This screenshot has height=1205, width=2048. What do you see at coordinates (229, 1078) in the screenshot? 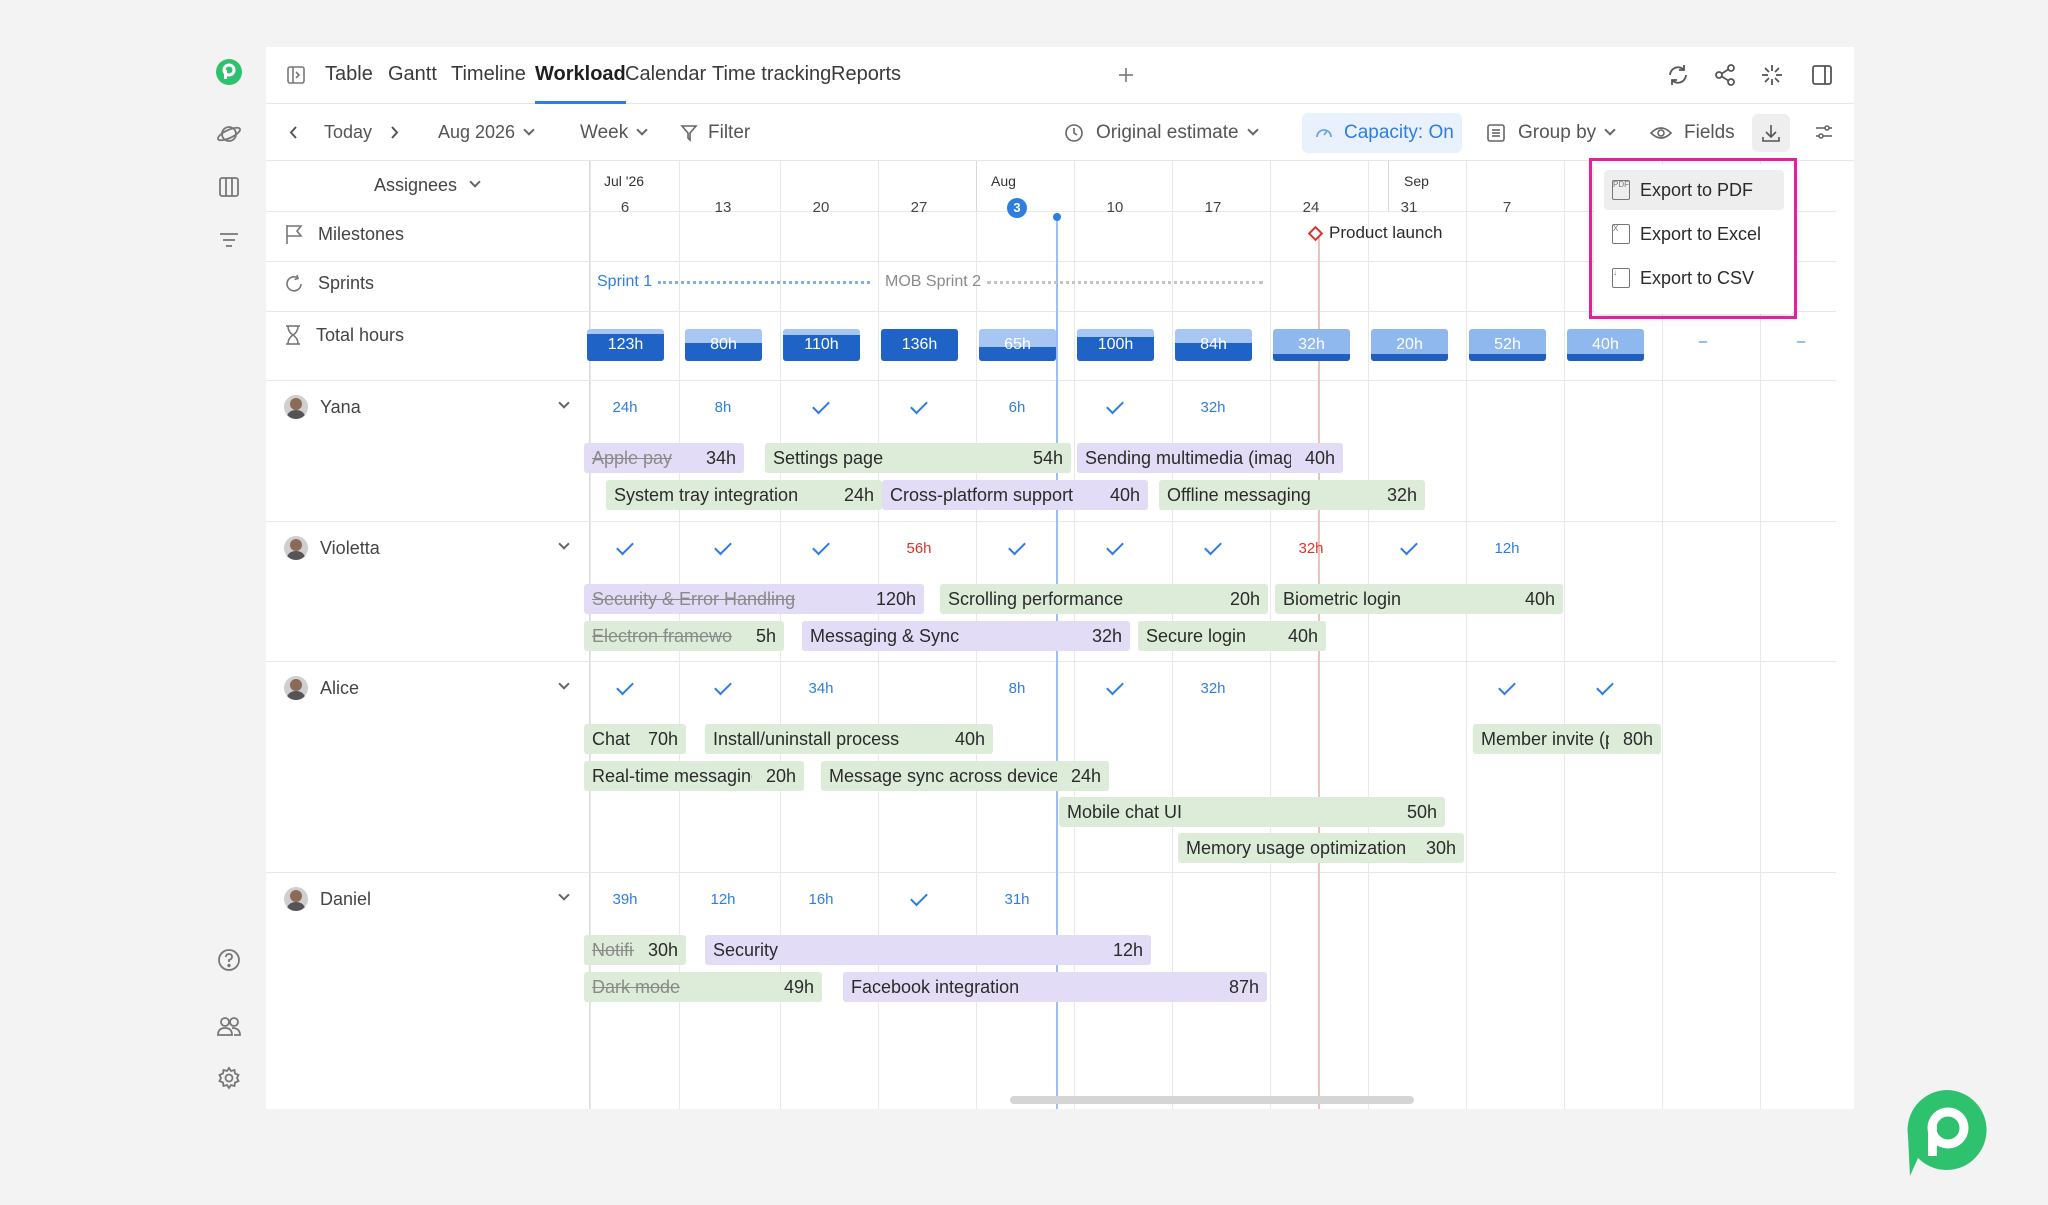
I see `settings-gear-icon` at bounding box center [229, 1078].